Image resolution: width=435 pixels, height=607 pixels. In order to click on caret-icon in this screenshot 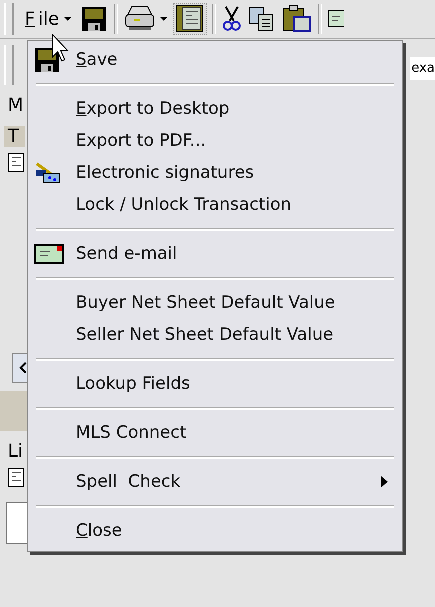, I will do `click(68, 19)`.